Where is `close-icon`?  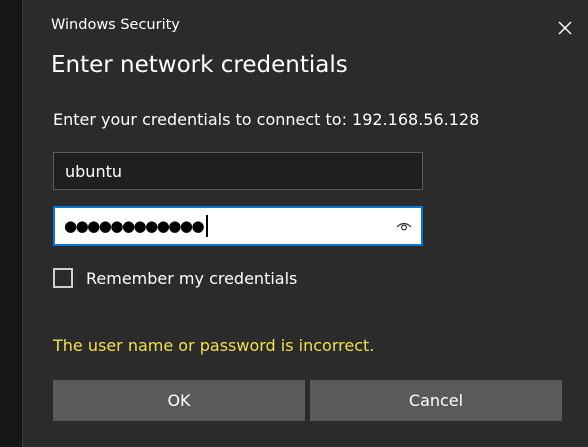 close-icon is located at coordinates (565, 28).